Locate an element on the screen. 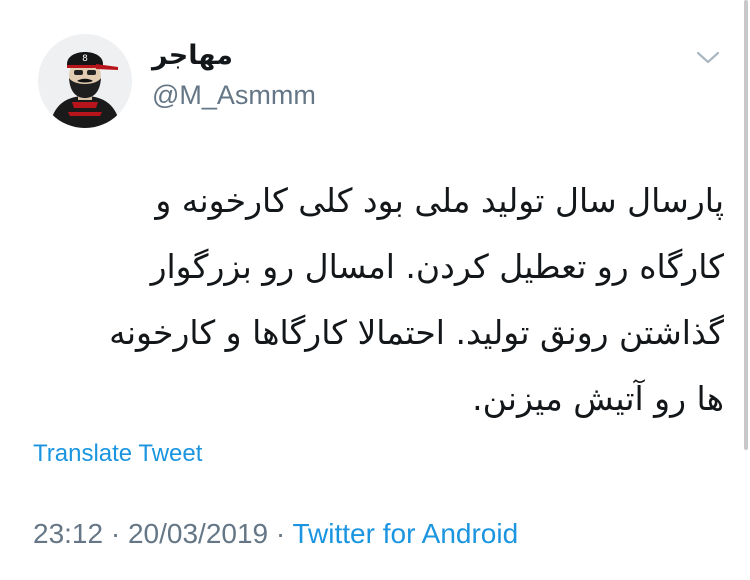  chevron-down-icon is located at coordinates (708, 58).